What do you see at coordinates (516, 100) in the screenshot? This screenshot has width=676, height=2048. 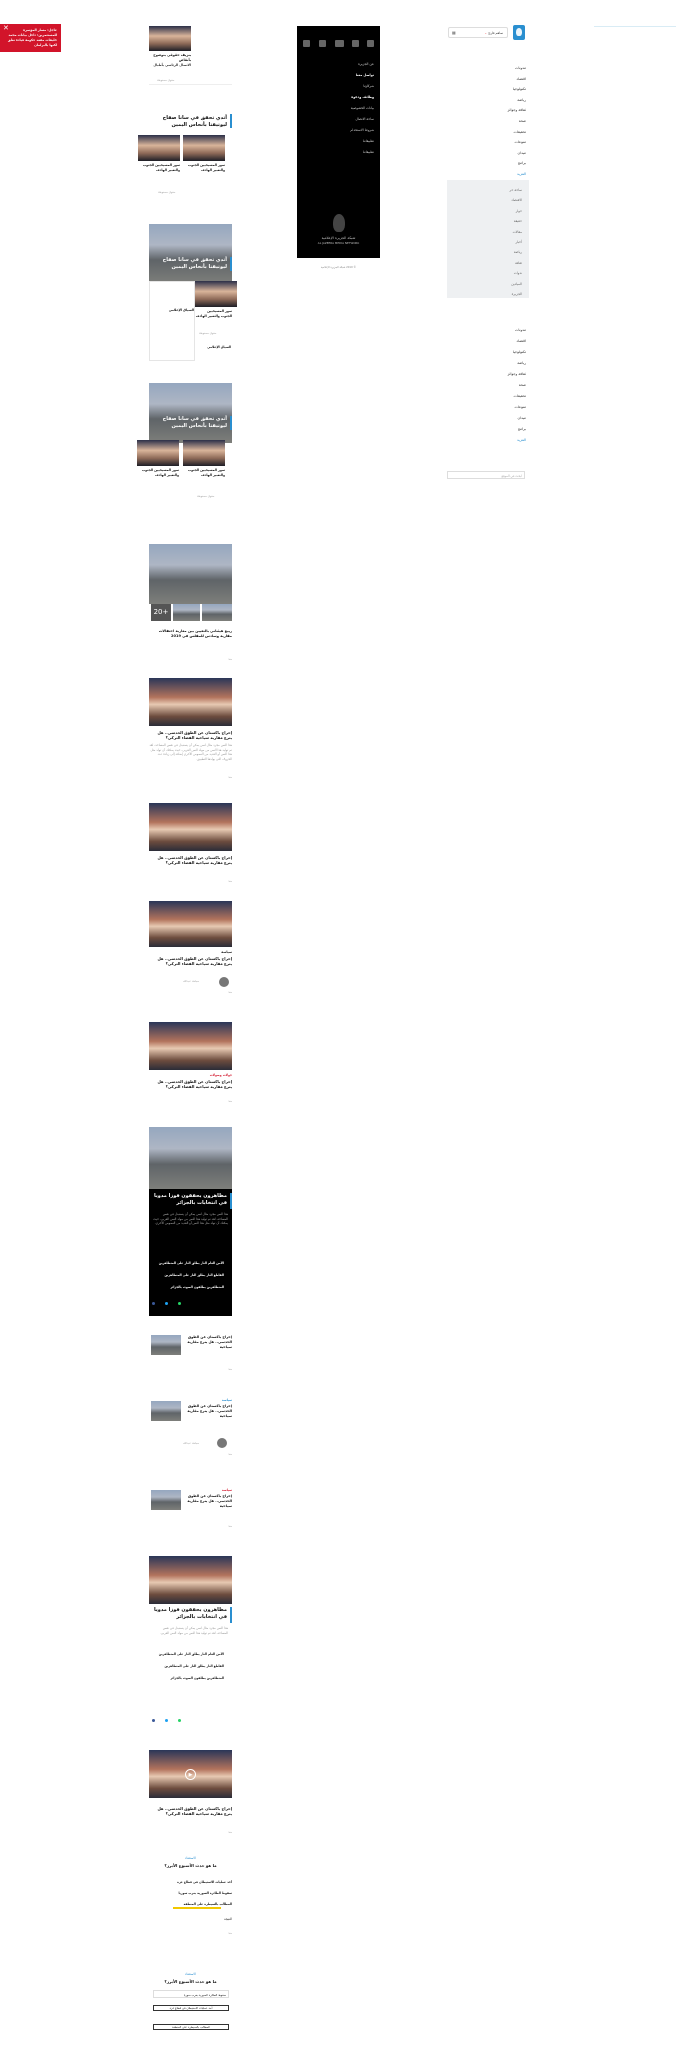 I see `sidebar-nav-item: رياضة` at bounding box center [516, 100].